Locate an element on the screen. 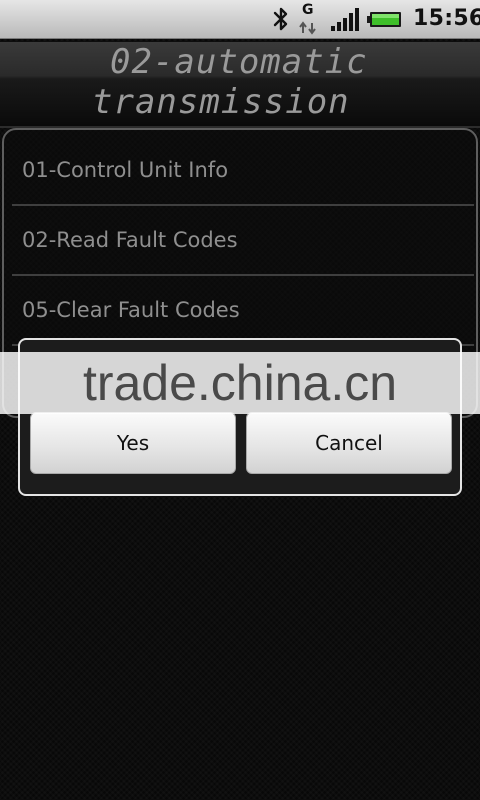 The width and height of the screenshot is (480, 800). list-item-label: 02-Read Fault Codes is located at coordinates (130, 240).